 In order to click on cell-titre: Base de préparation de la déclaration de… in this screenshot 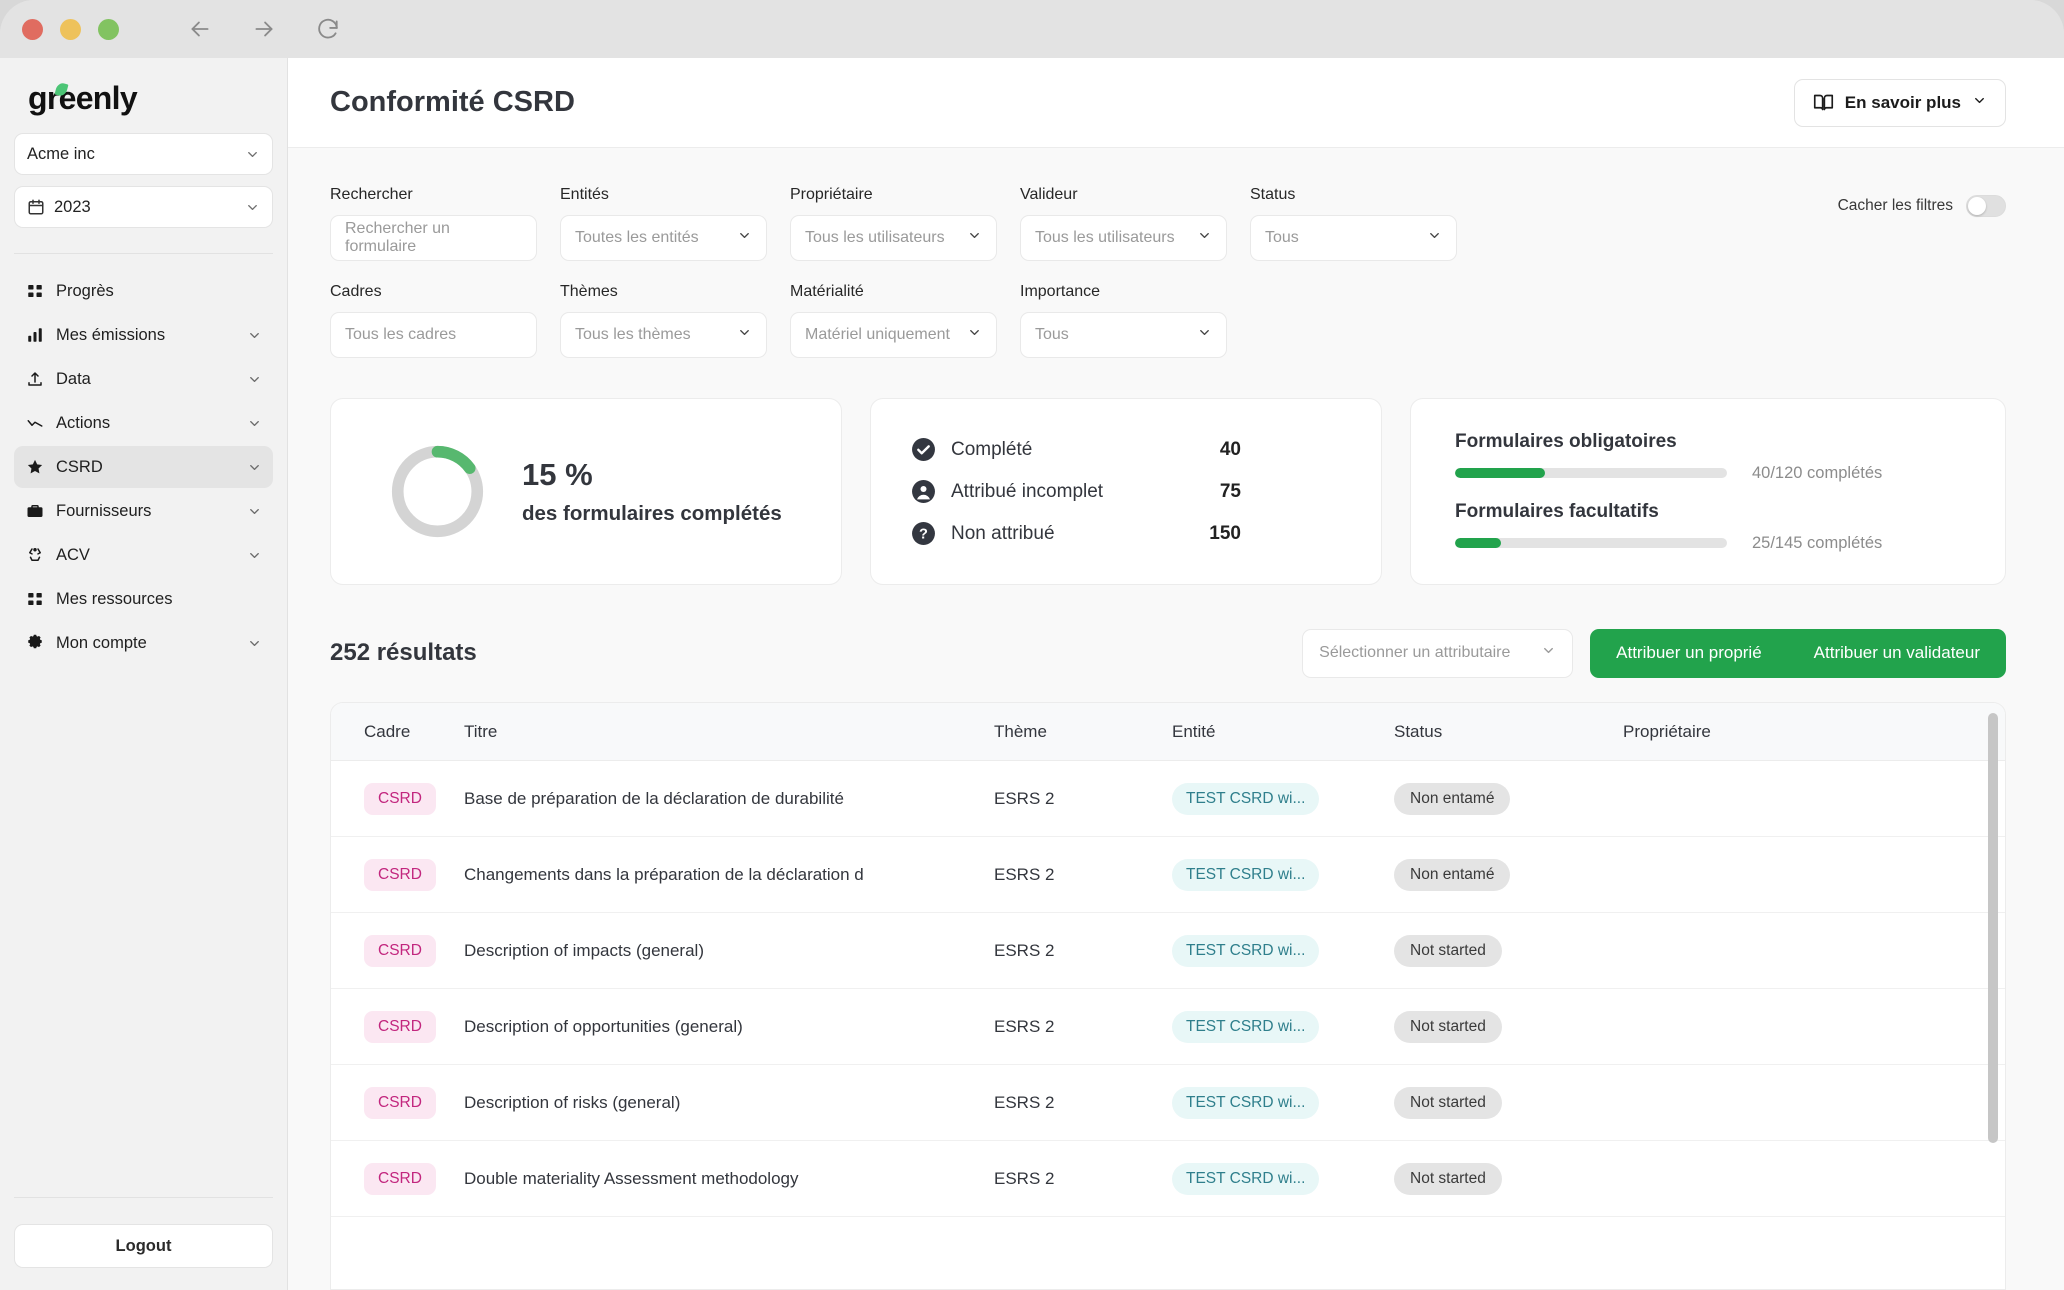, I will do `click(654, 798)`.